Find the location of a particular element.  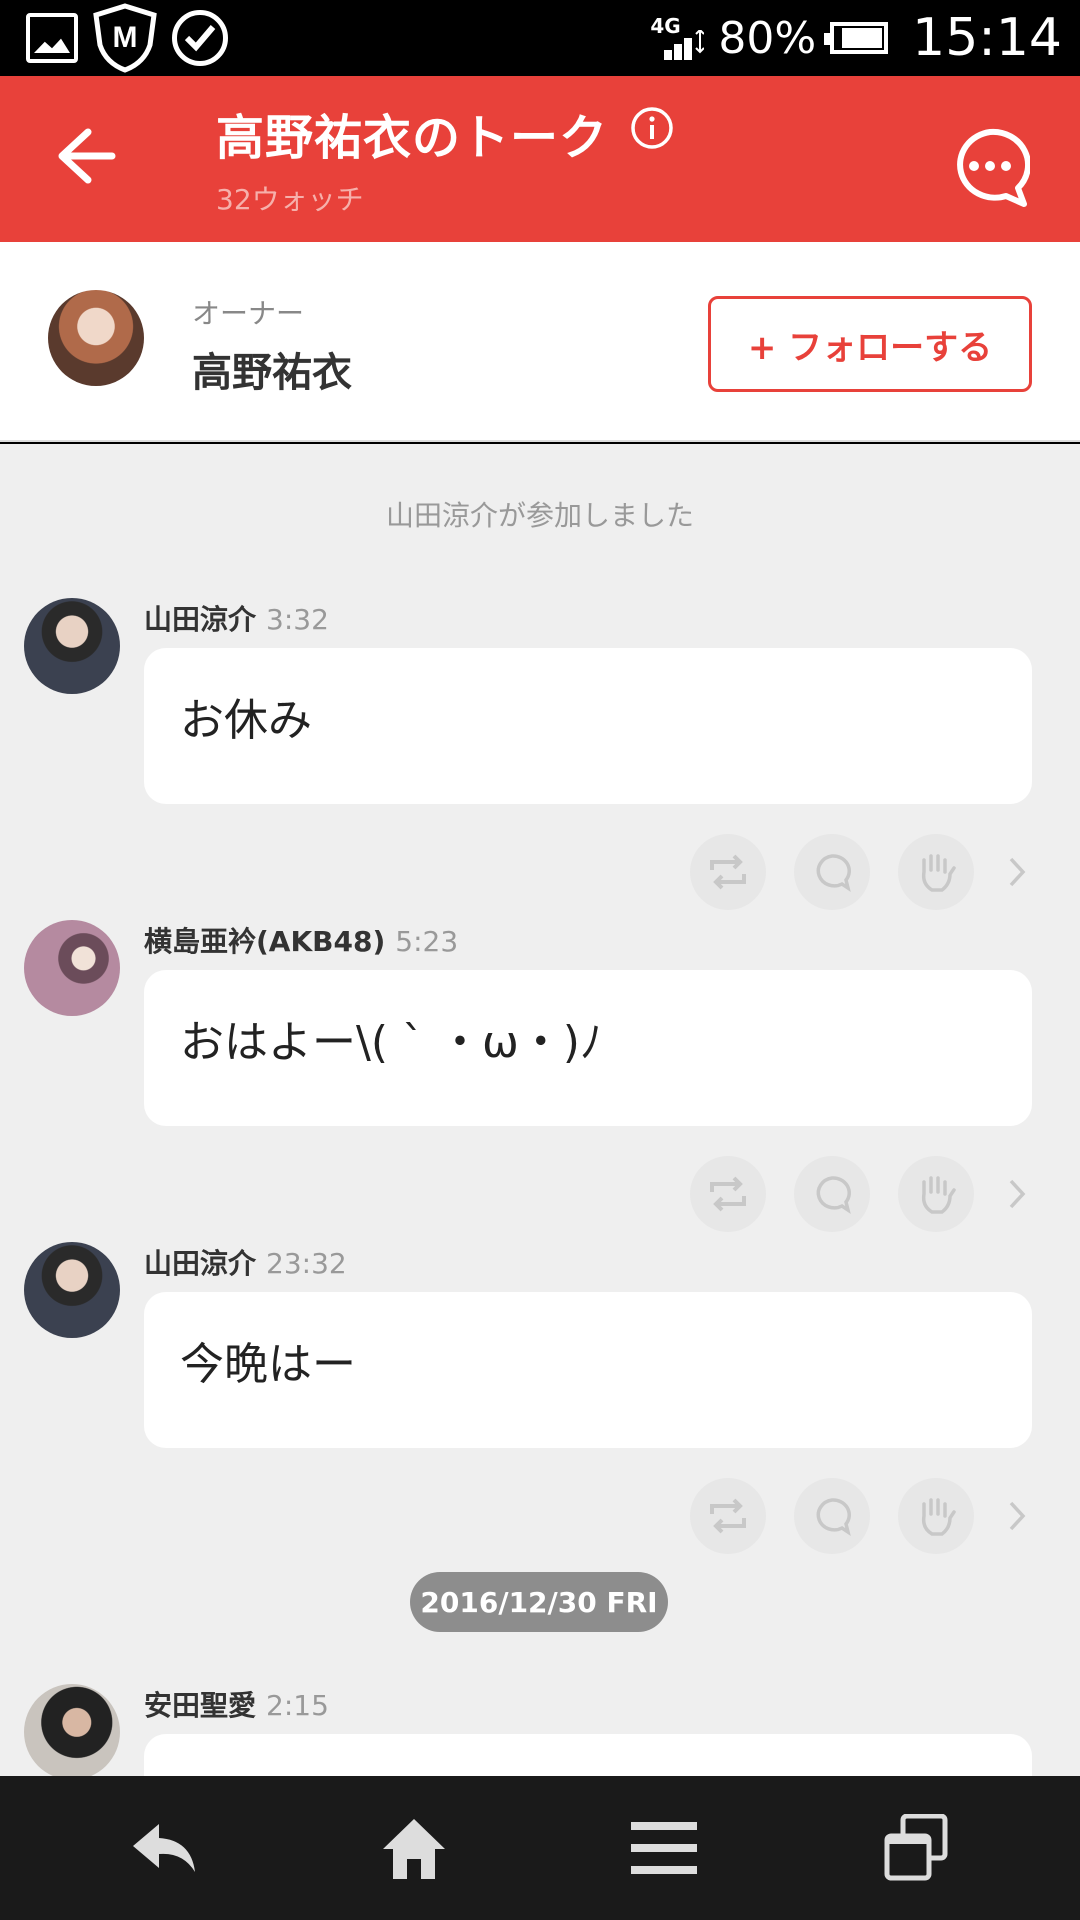

message-bubble is located at coordinates (588, 1755).